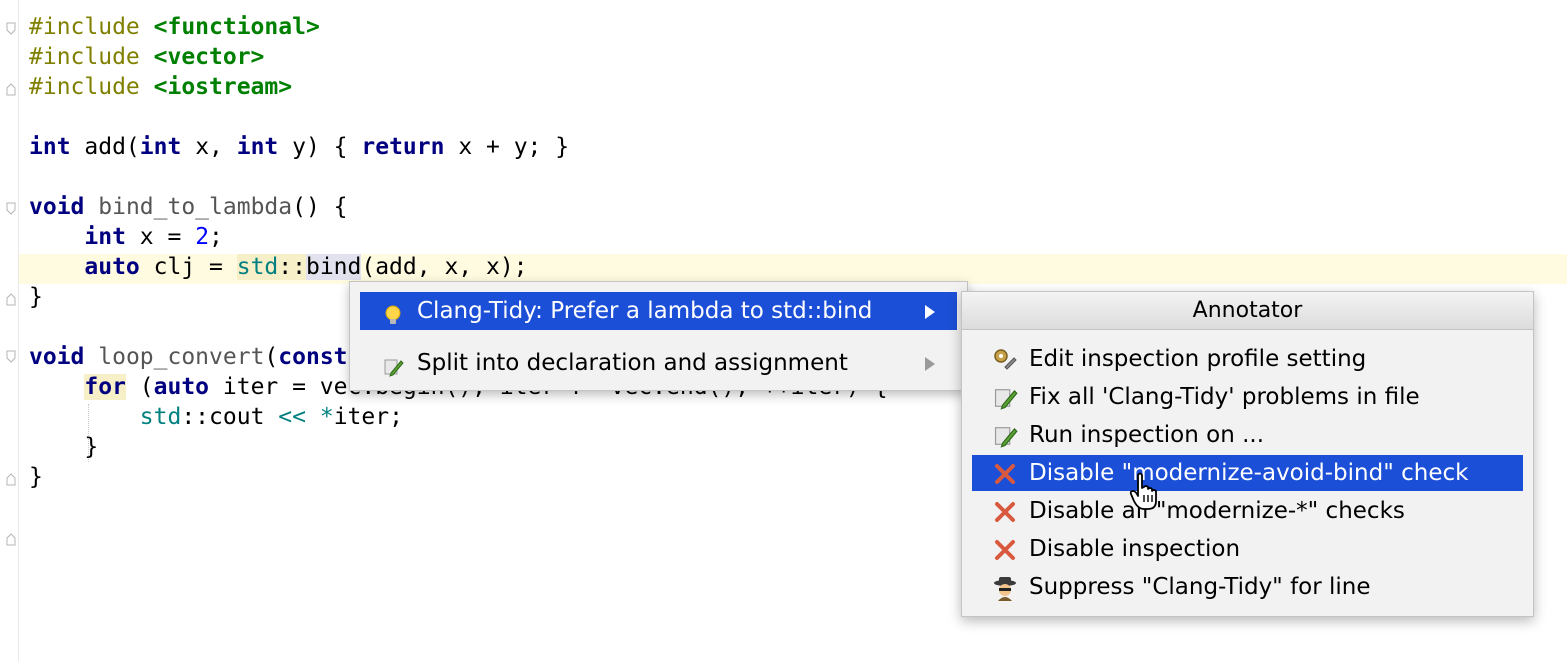 This screenshot has width=1567, height=661. I want to click on annotator-item-disable-inspection: Disable inspection, so click(1247, 549).